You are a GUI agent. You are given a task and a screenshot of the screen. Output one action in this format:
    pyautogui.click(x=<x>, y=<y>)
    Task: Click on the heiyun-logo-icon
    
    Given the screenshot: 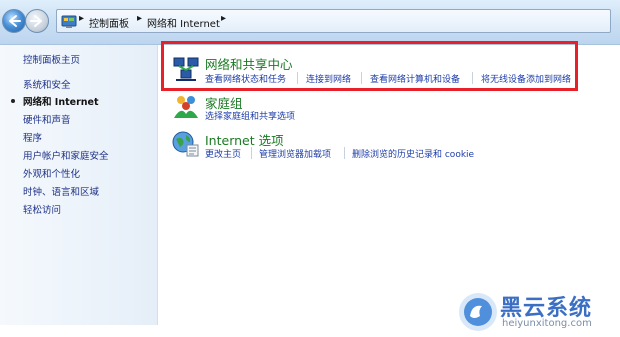 What is the action you would take?
    pyautogui.click(x=478, y=312)
    